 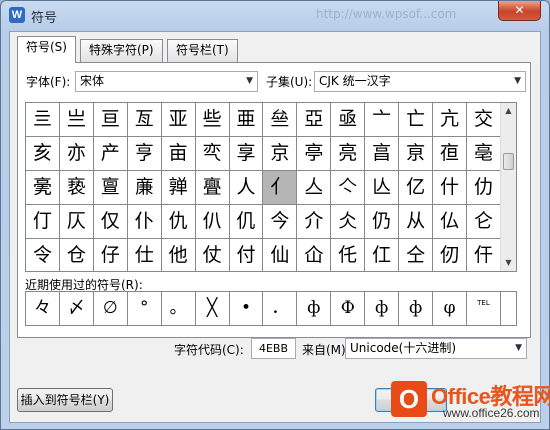 I want to click on symbol-cell: 亴, so click(x=43, y=188).